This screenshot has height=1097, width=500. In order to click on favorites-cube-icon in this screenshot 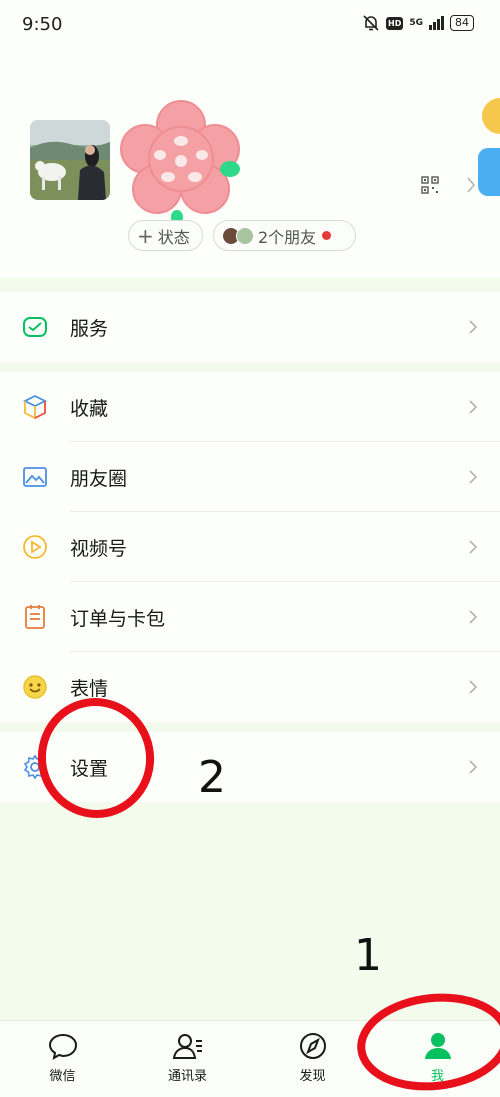, I will do `click(35, 407)`.